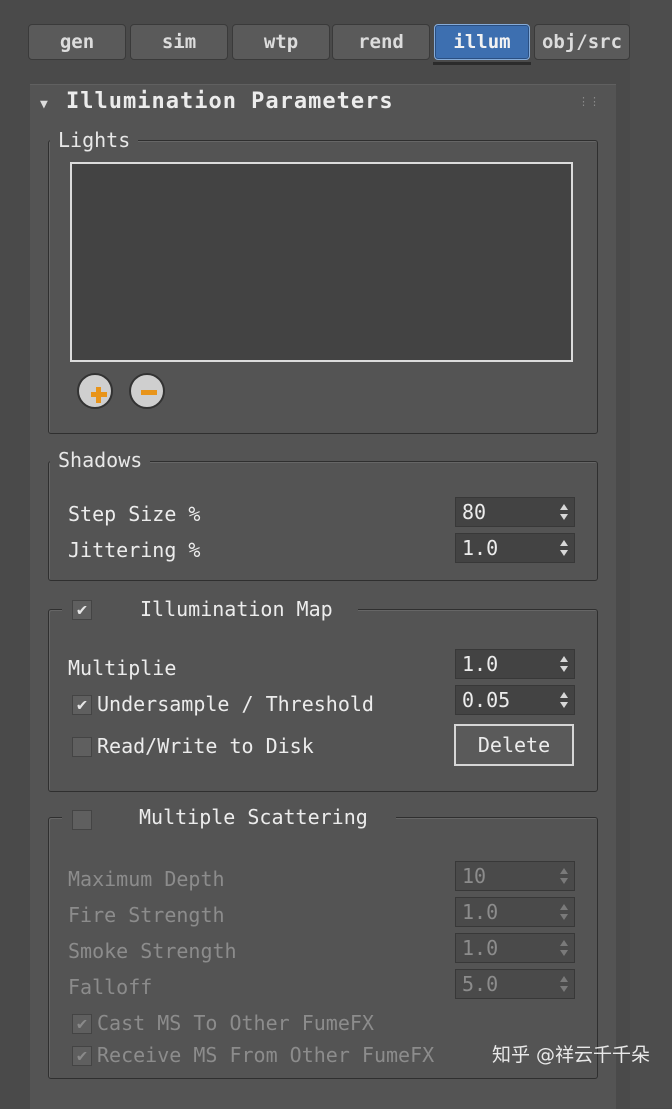 Image resolution: width=672 pixels, height=1109 pixels. What do you see at coordinates (515, 948) in the screenshot?
I see `smoke-strength-spinner: 1.0` at bounding box center [515, 948].